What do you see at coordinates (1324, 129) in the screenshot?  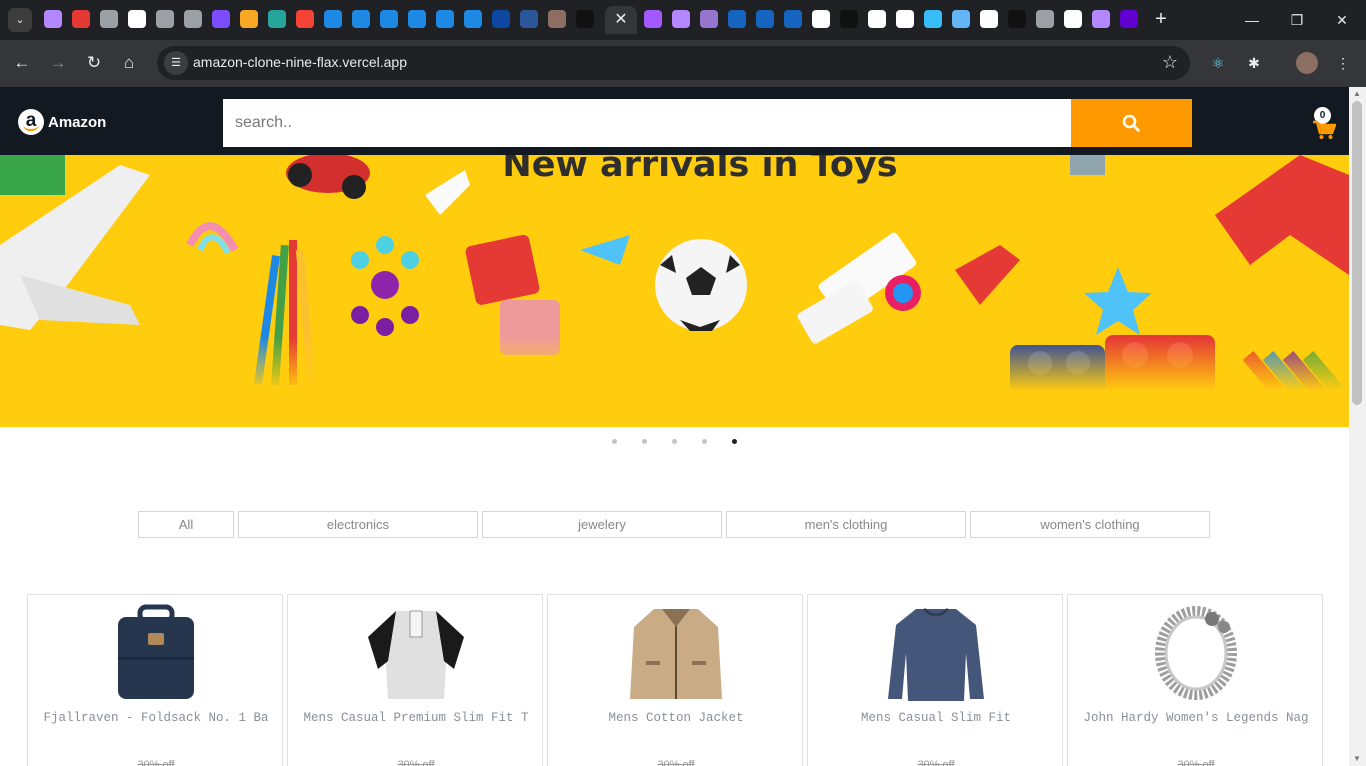 I see `shopping-cart-icon` at bounding box center [1324, 129].